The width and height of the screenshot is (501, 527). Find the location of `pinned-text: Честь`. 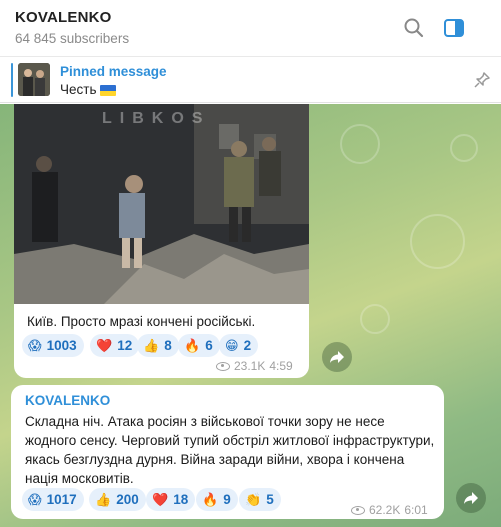

pinned-text: Честь is located at coordinates (88, 89).